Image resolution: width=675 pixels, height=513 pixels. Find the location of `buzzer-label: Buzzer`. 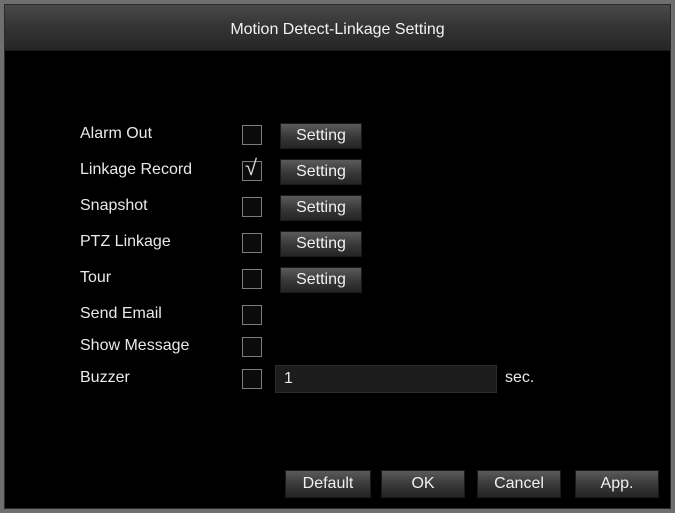

buzzer-label: Buzzer is located at coordinates (105, 377).